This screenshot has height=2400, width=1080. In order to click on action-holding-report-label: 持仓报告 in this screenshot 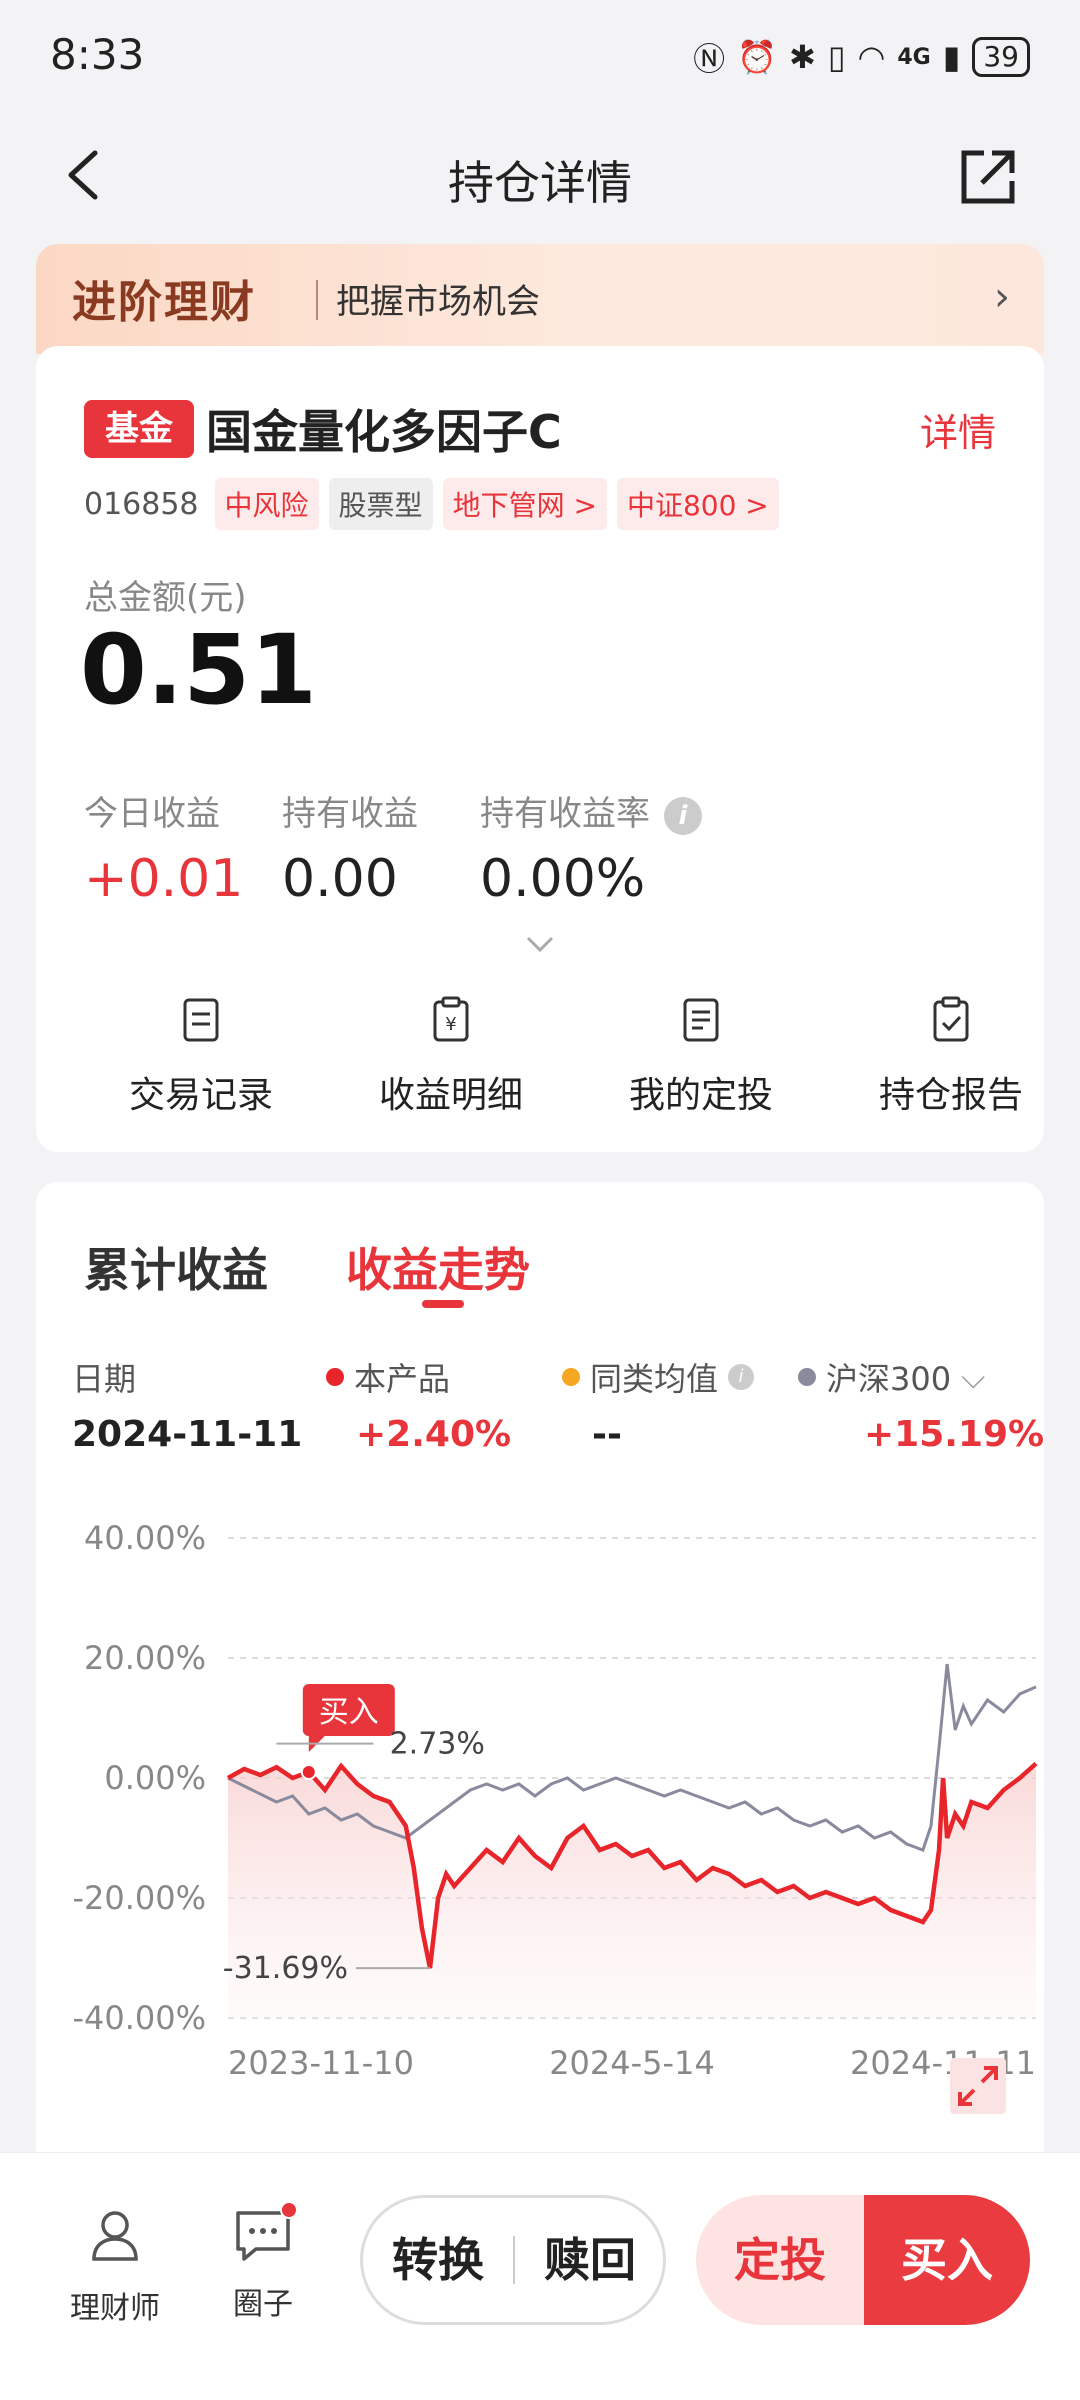, I will do `click(950, 1095)`.